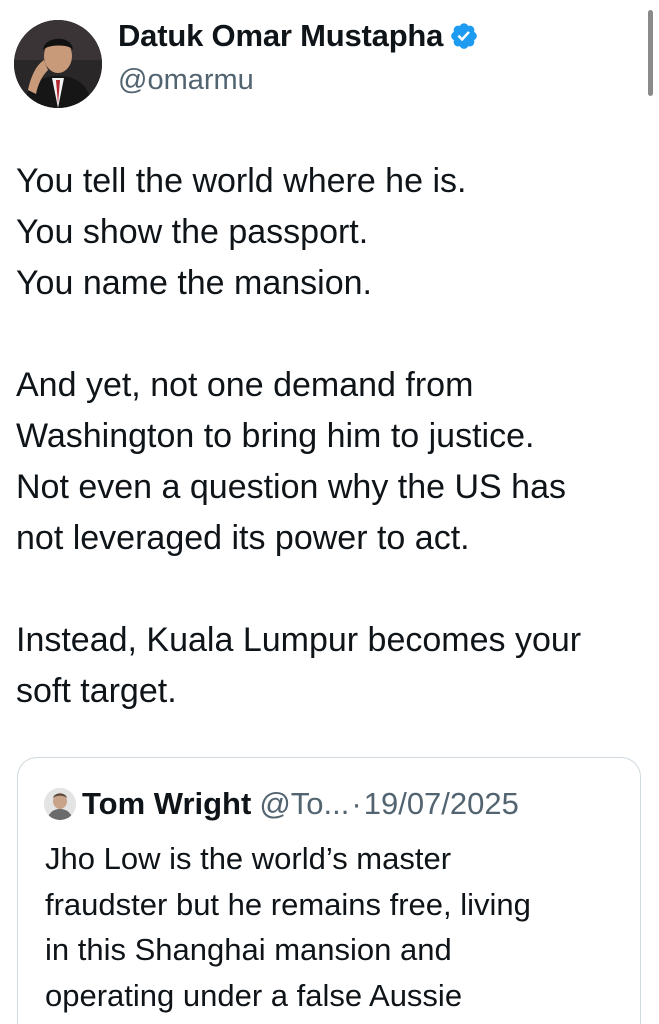 Image resolution: width=659 pixels, height=1024 pixels. What do you see at coordinates (243, 538) in the screenshot?
I see `tweet-line: not leveraged its power to act.` at bounding box center [243, 538].